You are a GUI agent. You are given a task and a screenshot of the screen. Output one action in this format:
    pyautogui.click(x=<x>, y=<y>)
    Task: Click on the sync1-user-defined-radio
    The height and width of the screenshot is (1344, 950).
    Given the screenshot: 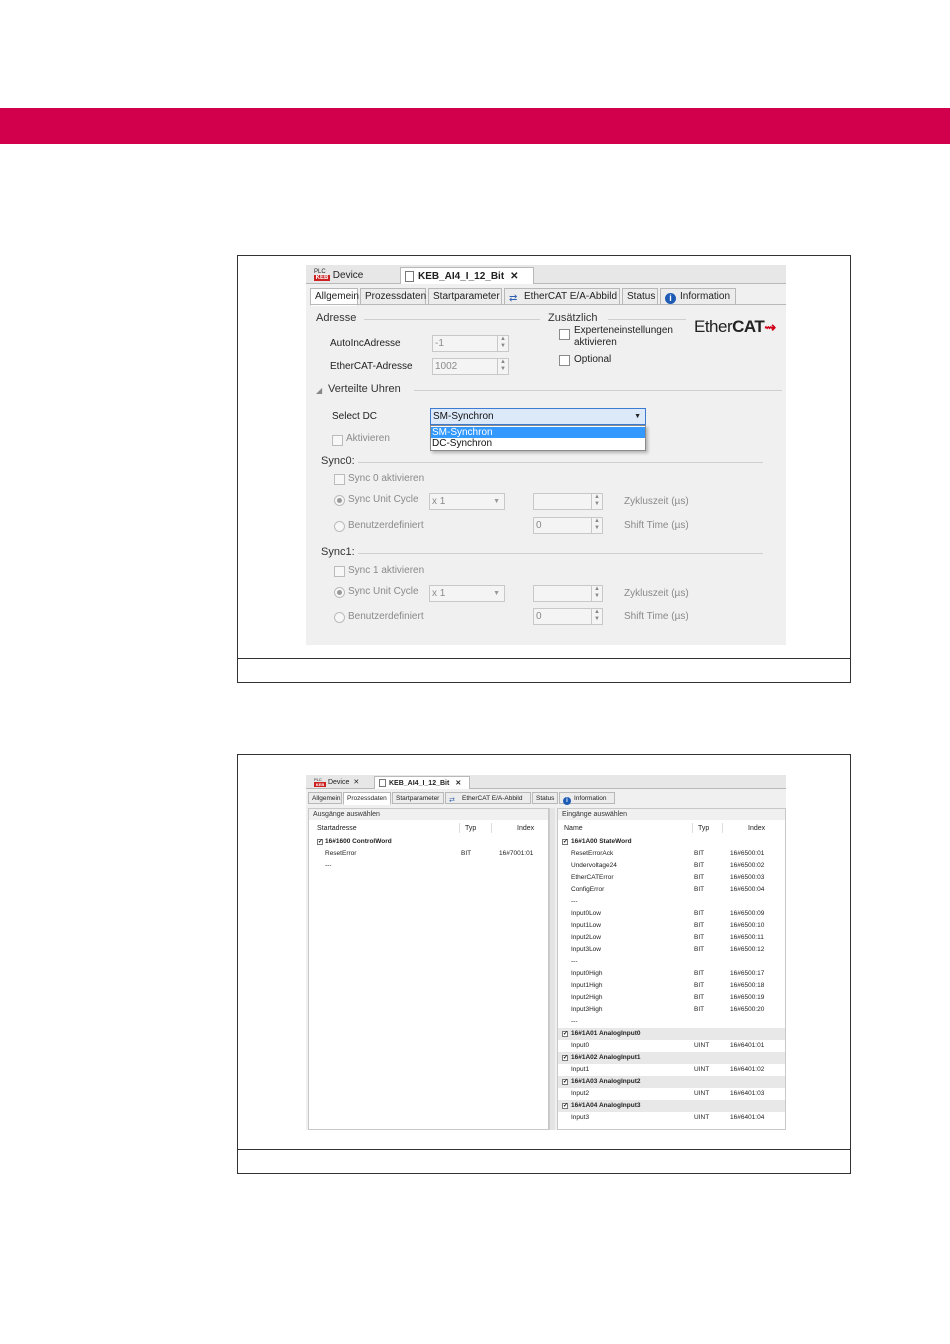 What is the action you would take?
    pyautogui.click(x=339, y=617)
    